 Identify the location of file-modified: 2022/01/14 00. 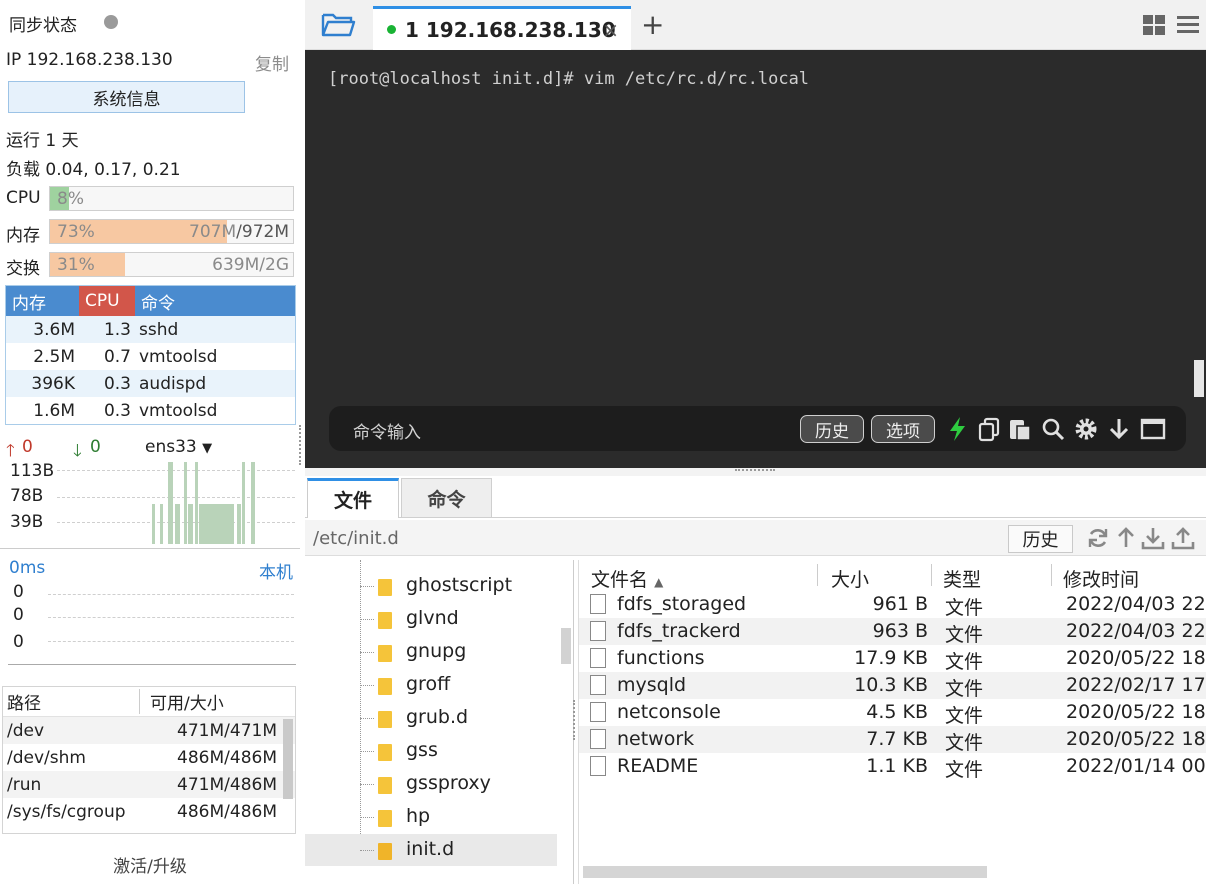
(1136, 766).